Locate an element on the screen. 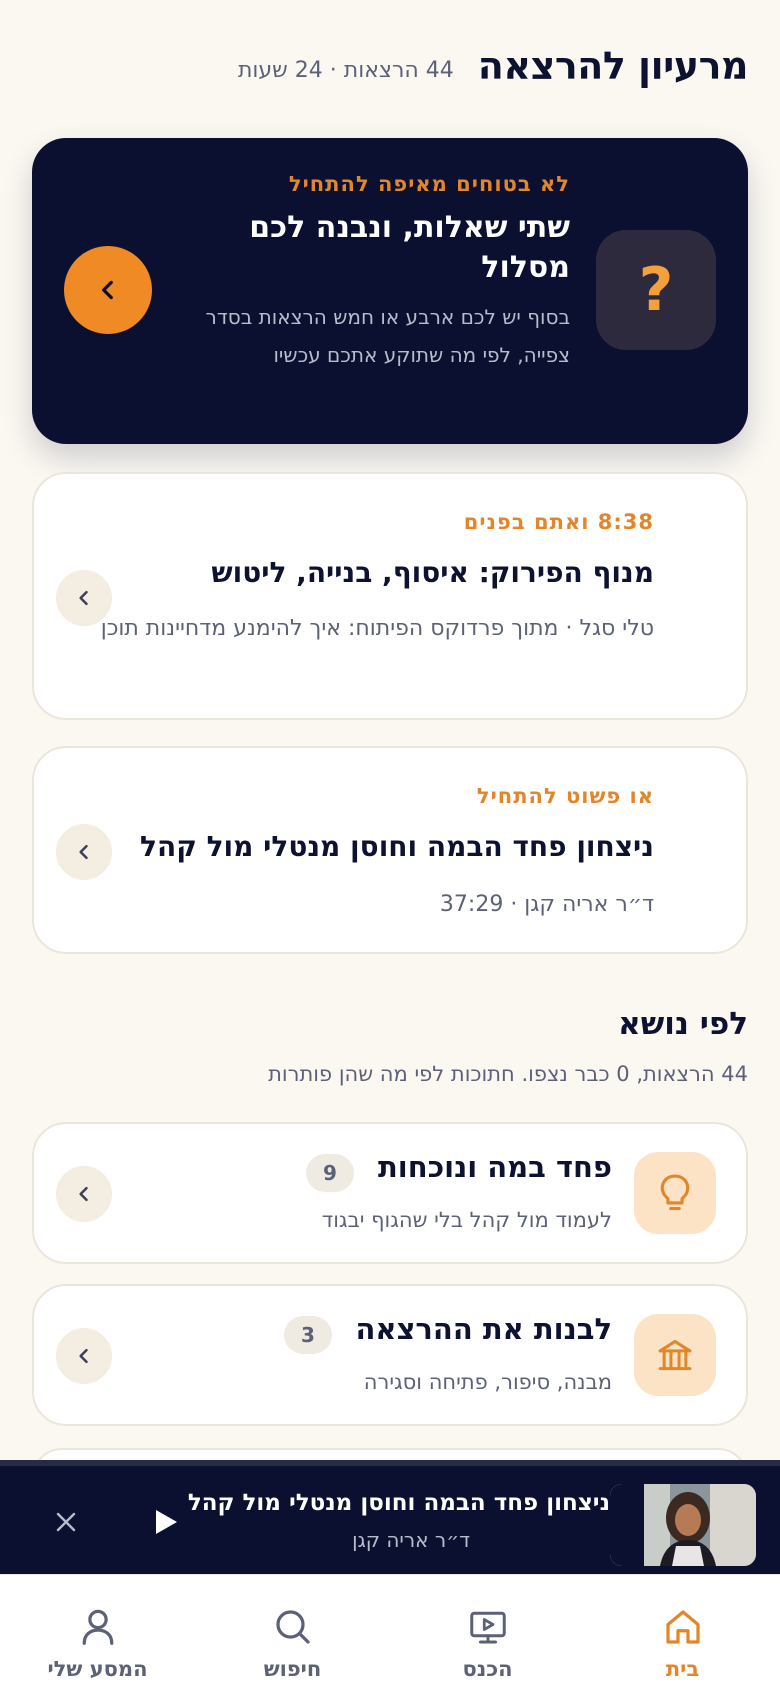  search-icon is located at coordinates (292, 1627).